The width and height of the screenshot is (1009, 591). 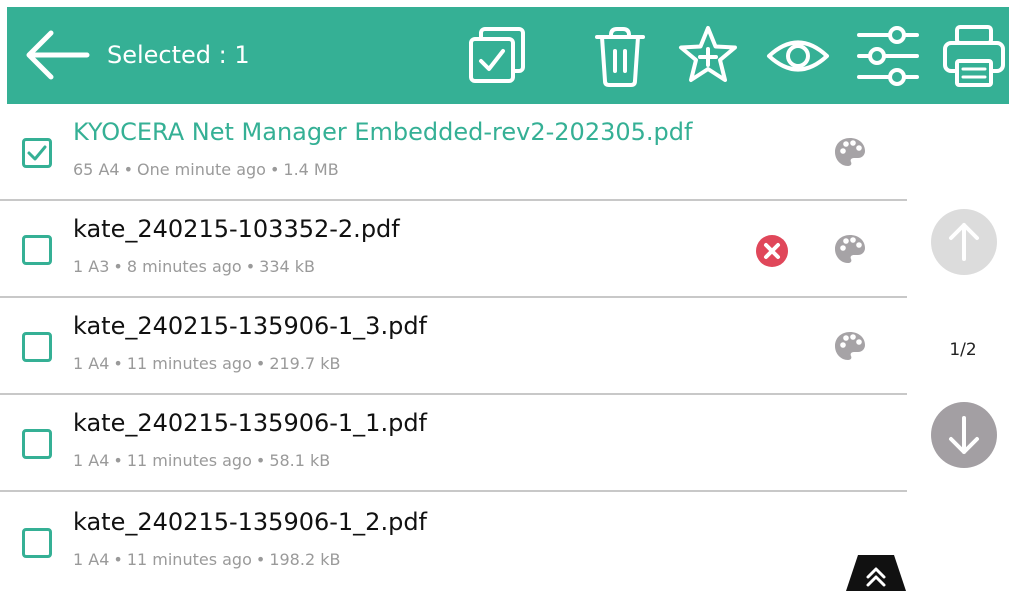 I want to click on settings-button, so click(x=888, y=56).